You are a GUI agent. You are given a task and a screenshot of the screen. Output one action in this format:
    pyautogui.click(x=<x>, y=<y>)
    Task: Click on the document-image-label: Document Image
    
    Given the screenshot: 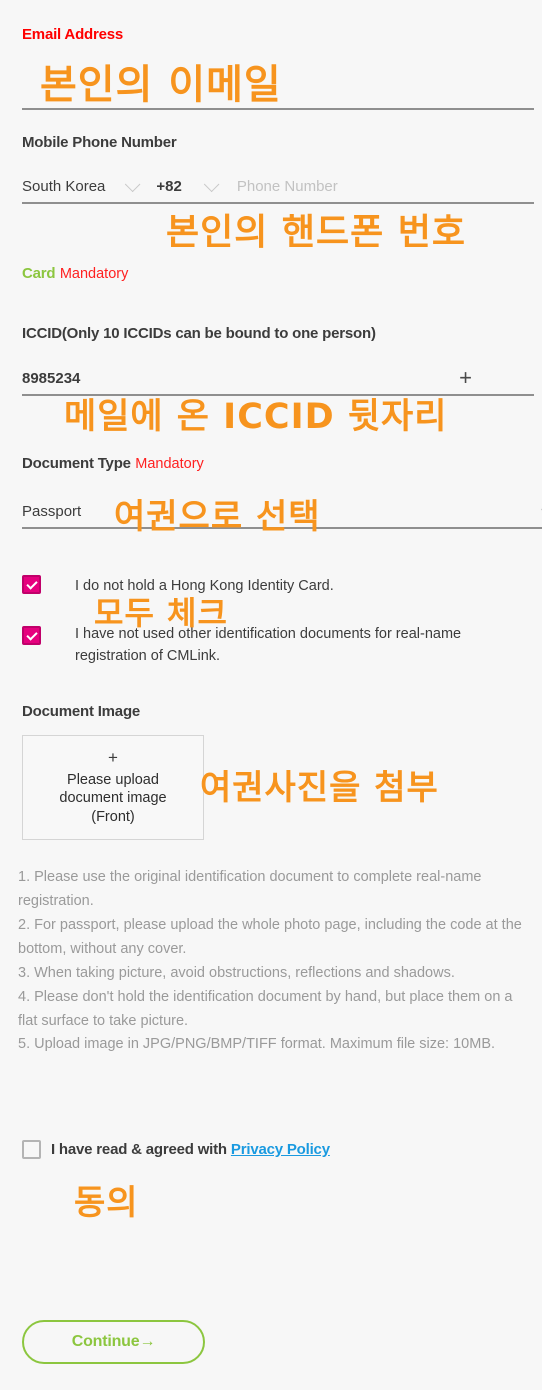 What is the action you would take?
    pyautogui.click(x=81, y=711)
    